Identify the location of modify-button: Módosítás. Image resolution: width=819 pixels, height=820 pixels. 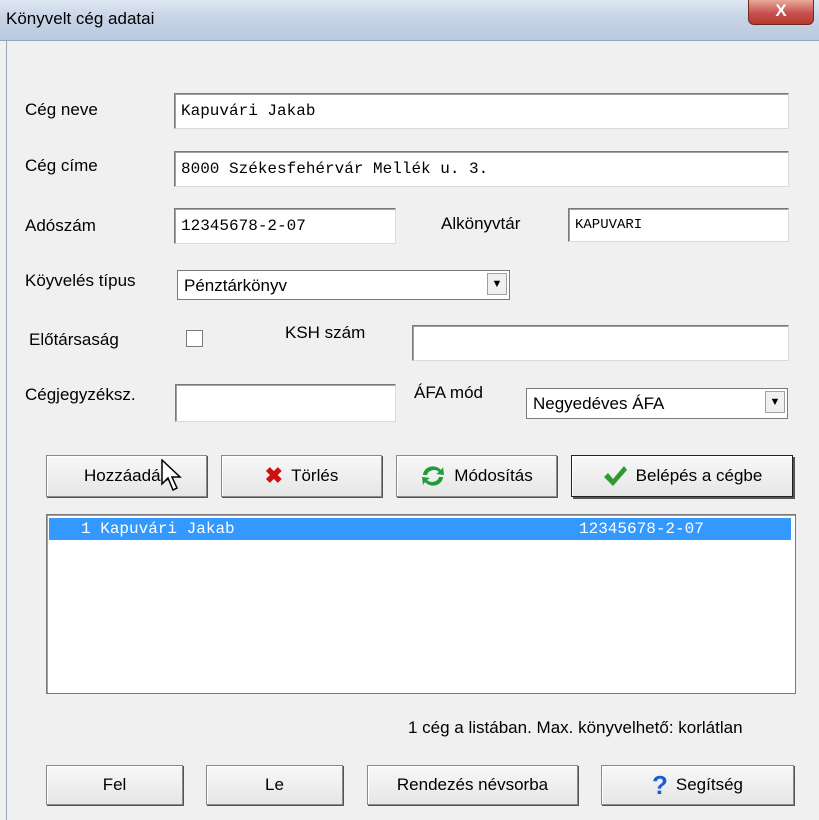
(476, 476).